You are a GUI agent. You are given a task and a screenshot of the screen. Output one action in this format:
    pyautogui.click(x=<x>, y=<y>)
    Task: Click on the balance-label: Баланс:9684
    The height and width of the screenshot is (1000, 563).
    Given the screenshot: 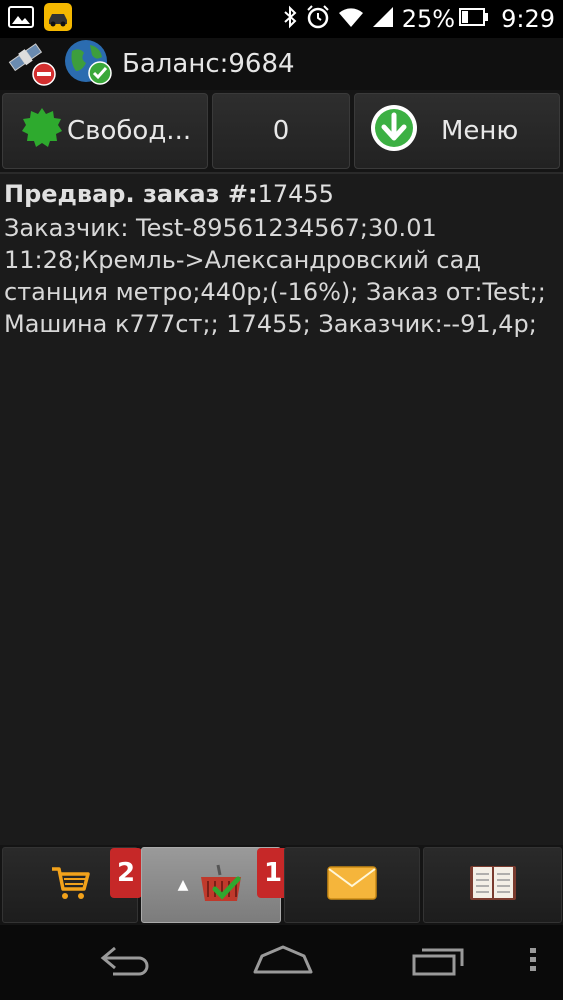 What is the action you would take?
    pyautogui.click(x=208, y=64)
    